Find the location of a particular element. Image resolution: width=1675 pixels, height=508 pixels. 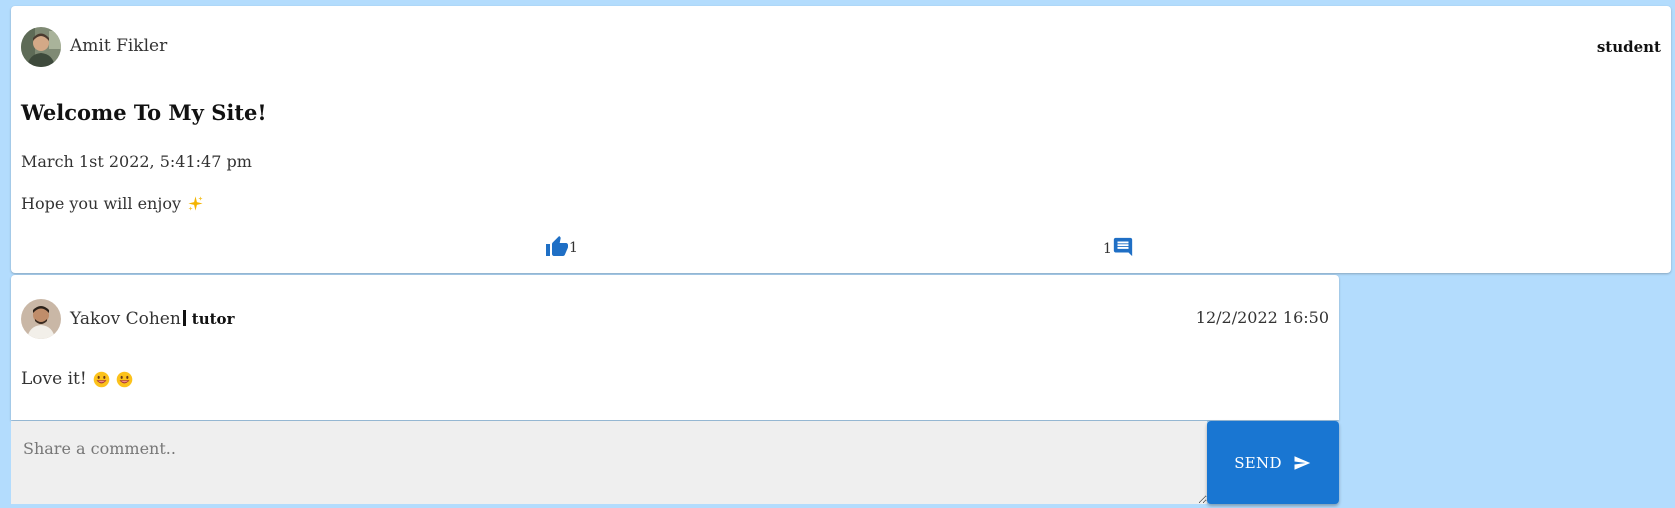

post-date: March 1st 2022, 5:41:47 pm is located at coordinates (136, 161).